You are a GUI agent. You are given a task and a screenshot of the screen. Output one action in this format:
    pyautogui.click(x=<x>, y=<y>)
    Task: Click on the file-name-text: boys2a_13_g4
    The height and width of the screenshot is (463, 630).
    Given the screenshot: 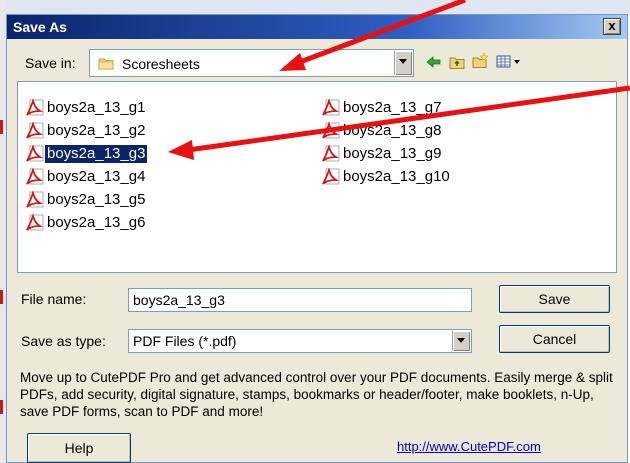 What is the action you would take?
    pyautogui.click(x=96, y=176)
    